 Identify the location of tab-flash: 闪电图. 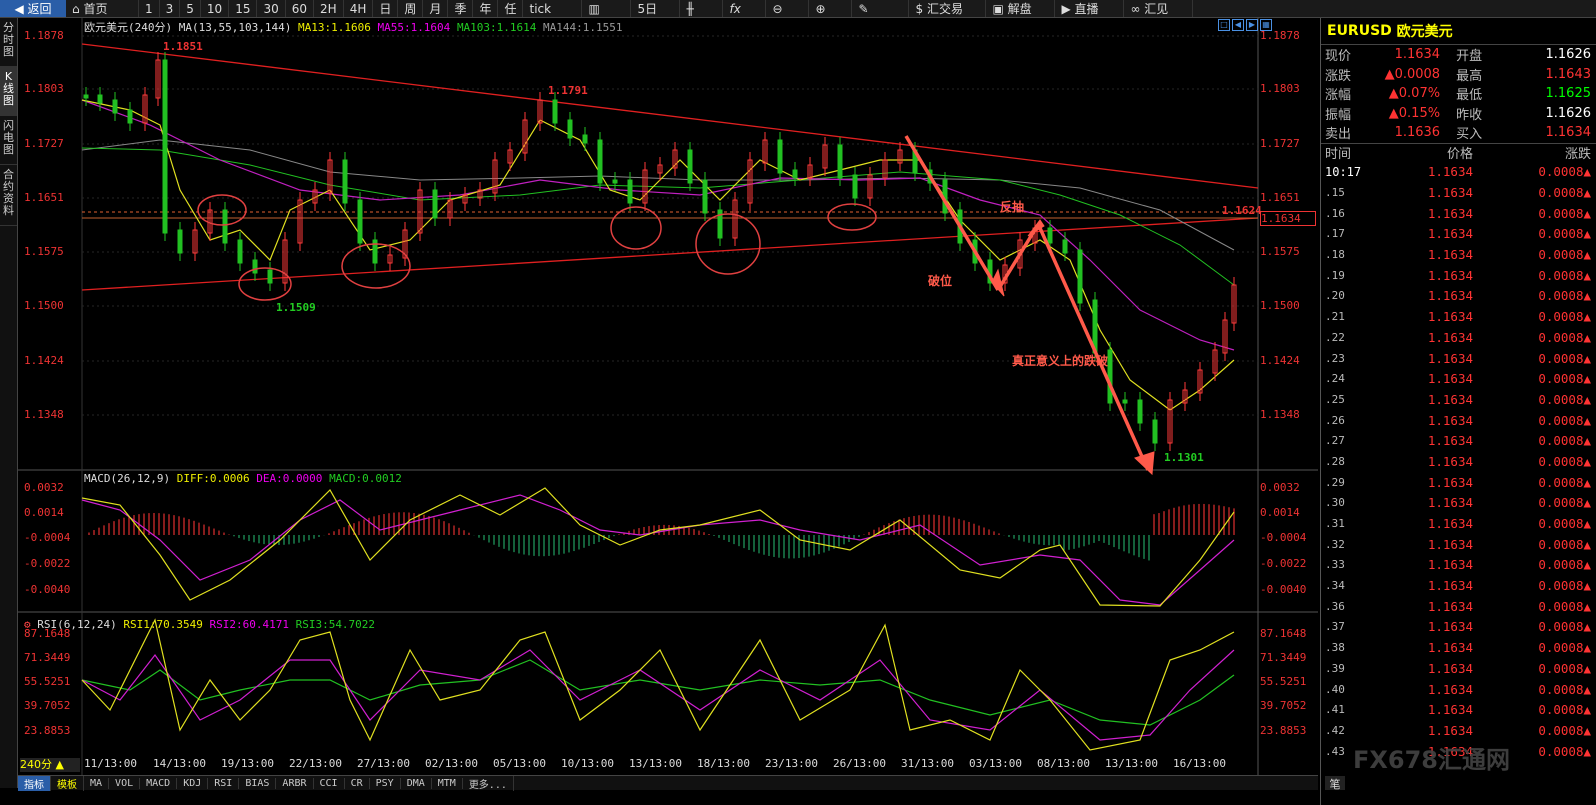
(8, 140).